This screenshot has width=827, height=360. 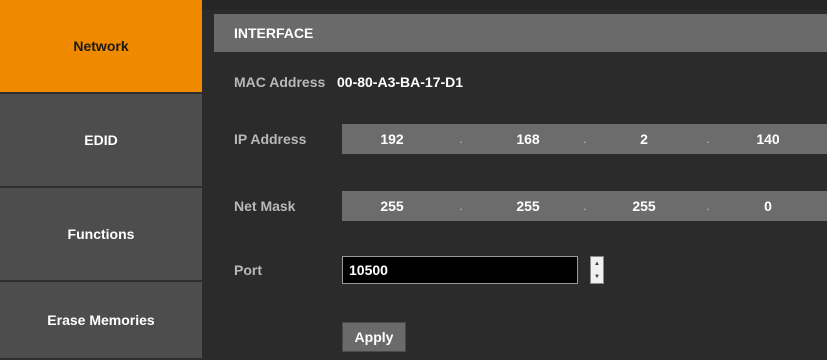 I want to click on sidebar-item-label: Network, so click(x=101, y=46).